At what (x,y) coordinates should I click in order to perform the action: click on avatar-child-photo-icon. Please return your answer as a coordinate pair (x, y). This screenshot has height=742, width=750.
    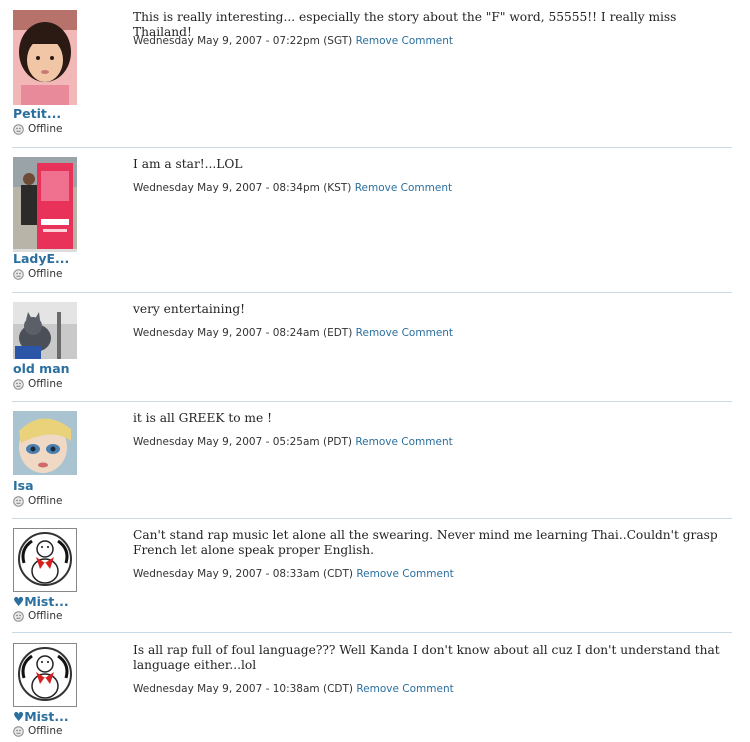
    Looking at the image, I should click on (45, 57).